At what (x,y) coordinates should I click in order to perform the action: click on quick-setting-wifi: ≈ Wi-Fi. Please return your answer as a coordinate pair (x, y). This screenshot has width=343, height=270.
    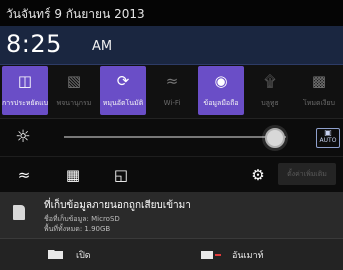
    Looking at the image, I should click on (172, 90).